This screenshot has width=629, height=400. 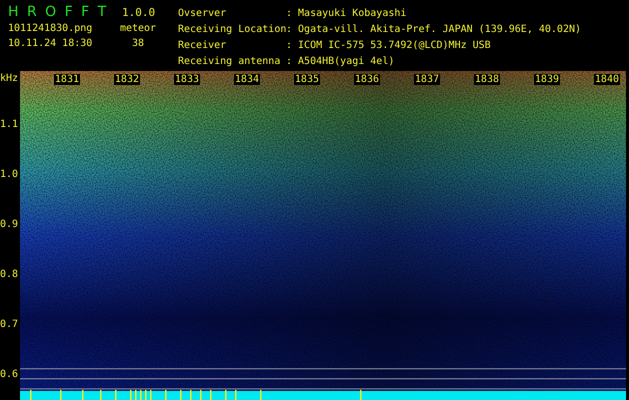 I want to click on frequency-label: 0.7, so click(x=10, y=325).